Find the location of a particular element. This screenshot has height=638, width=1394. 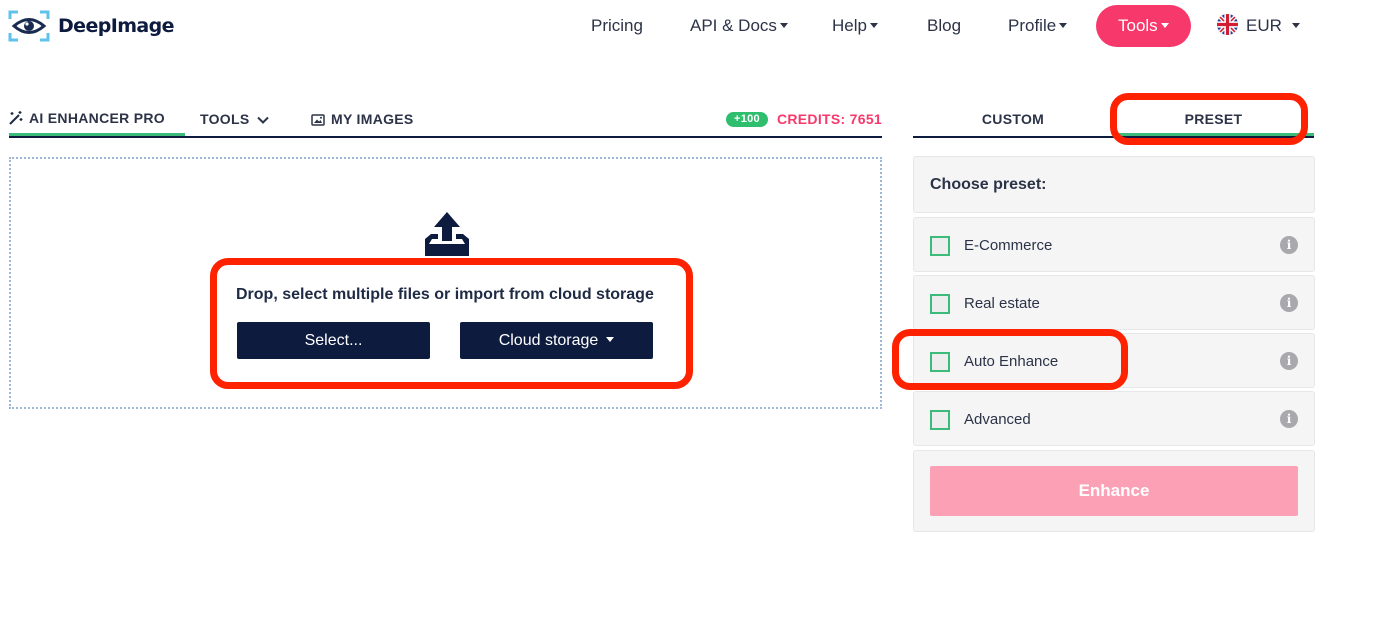

upload-tray-icon is located at coordinates (447, 234).